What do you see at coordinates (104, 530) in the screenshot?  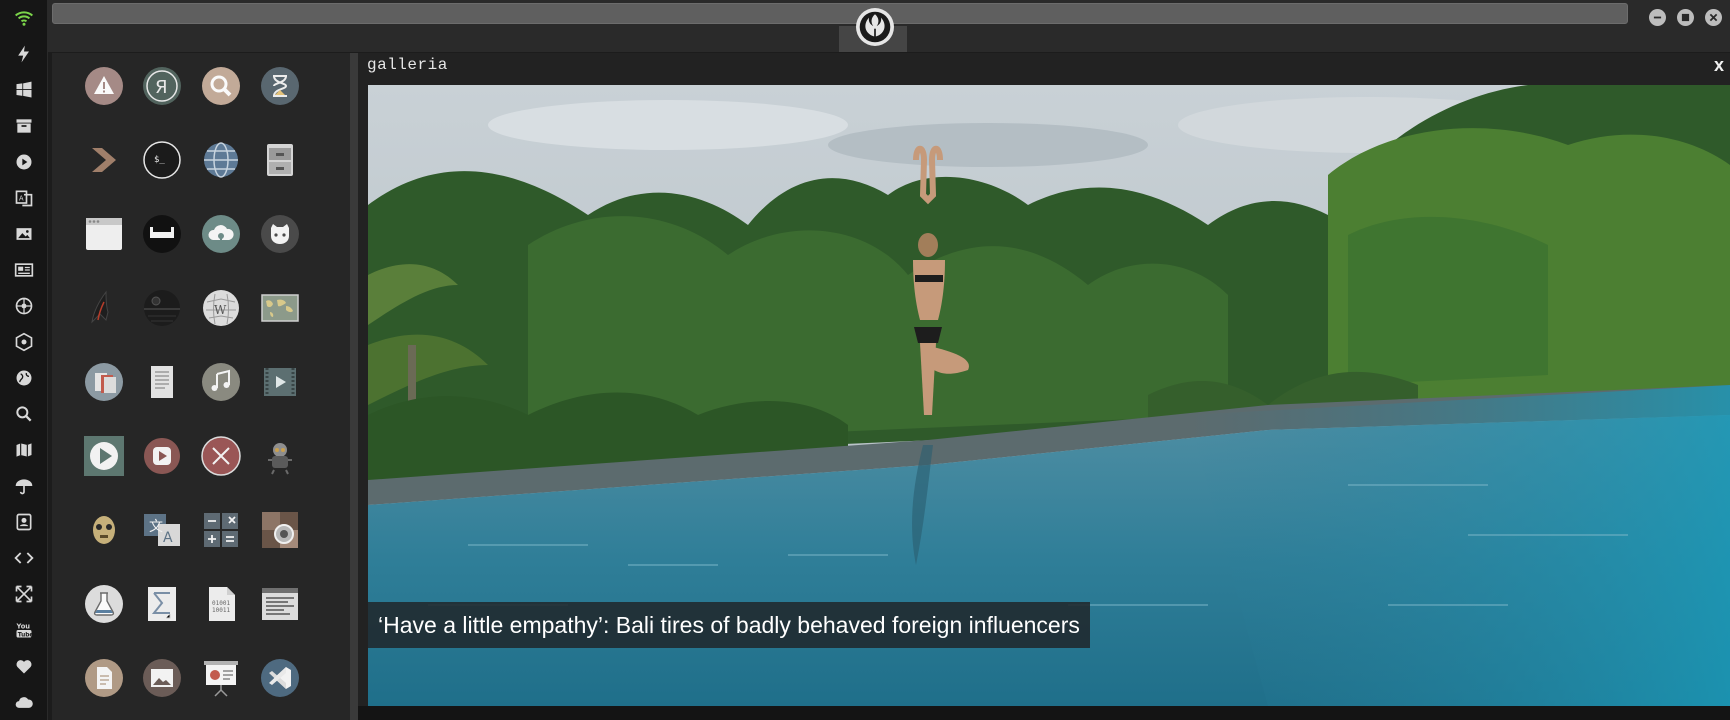 I see `c3po-icon` at bounding box center [104, 530].